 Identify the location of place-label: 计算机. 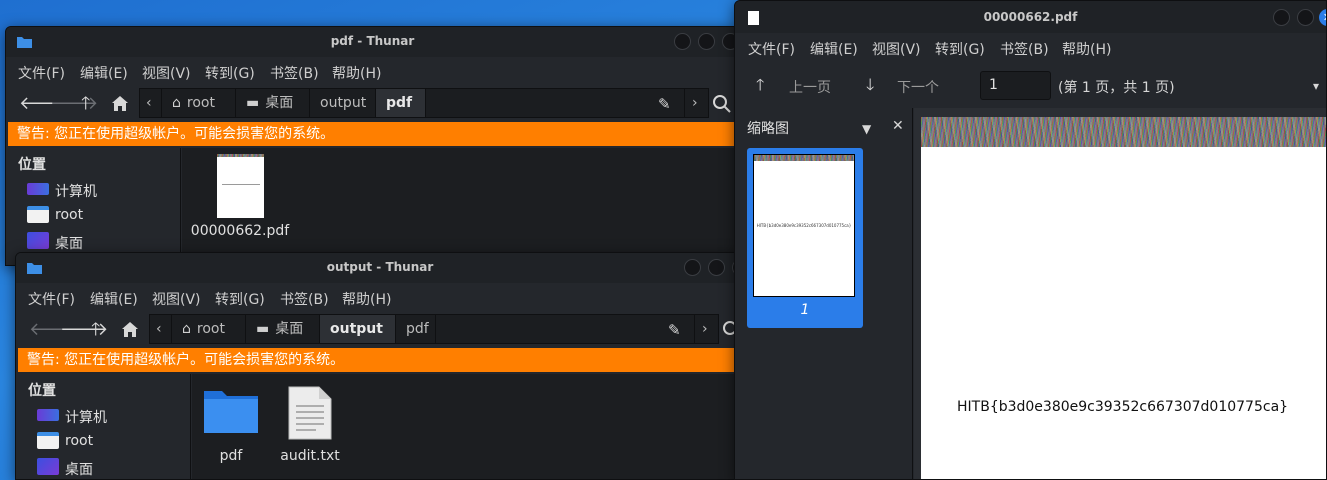
(76, 192).